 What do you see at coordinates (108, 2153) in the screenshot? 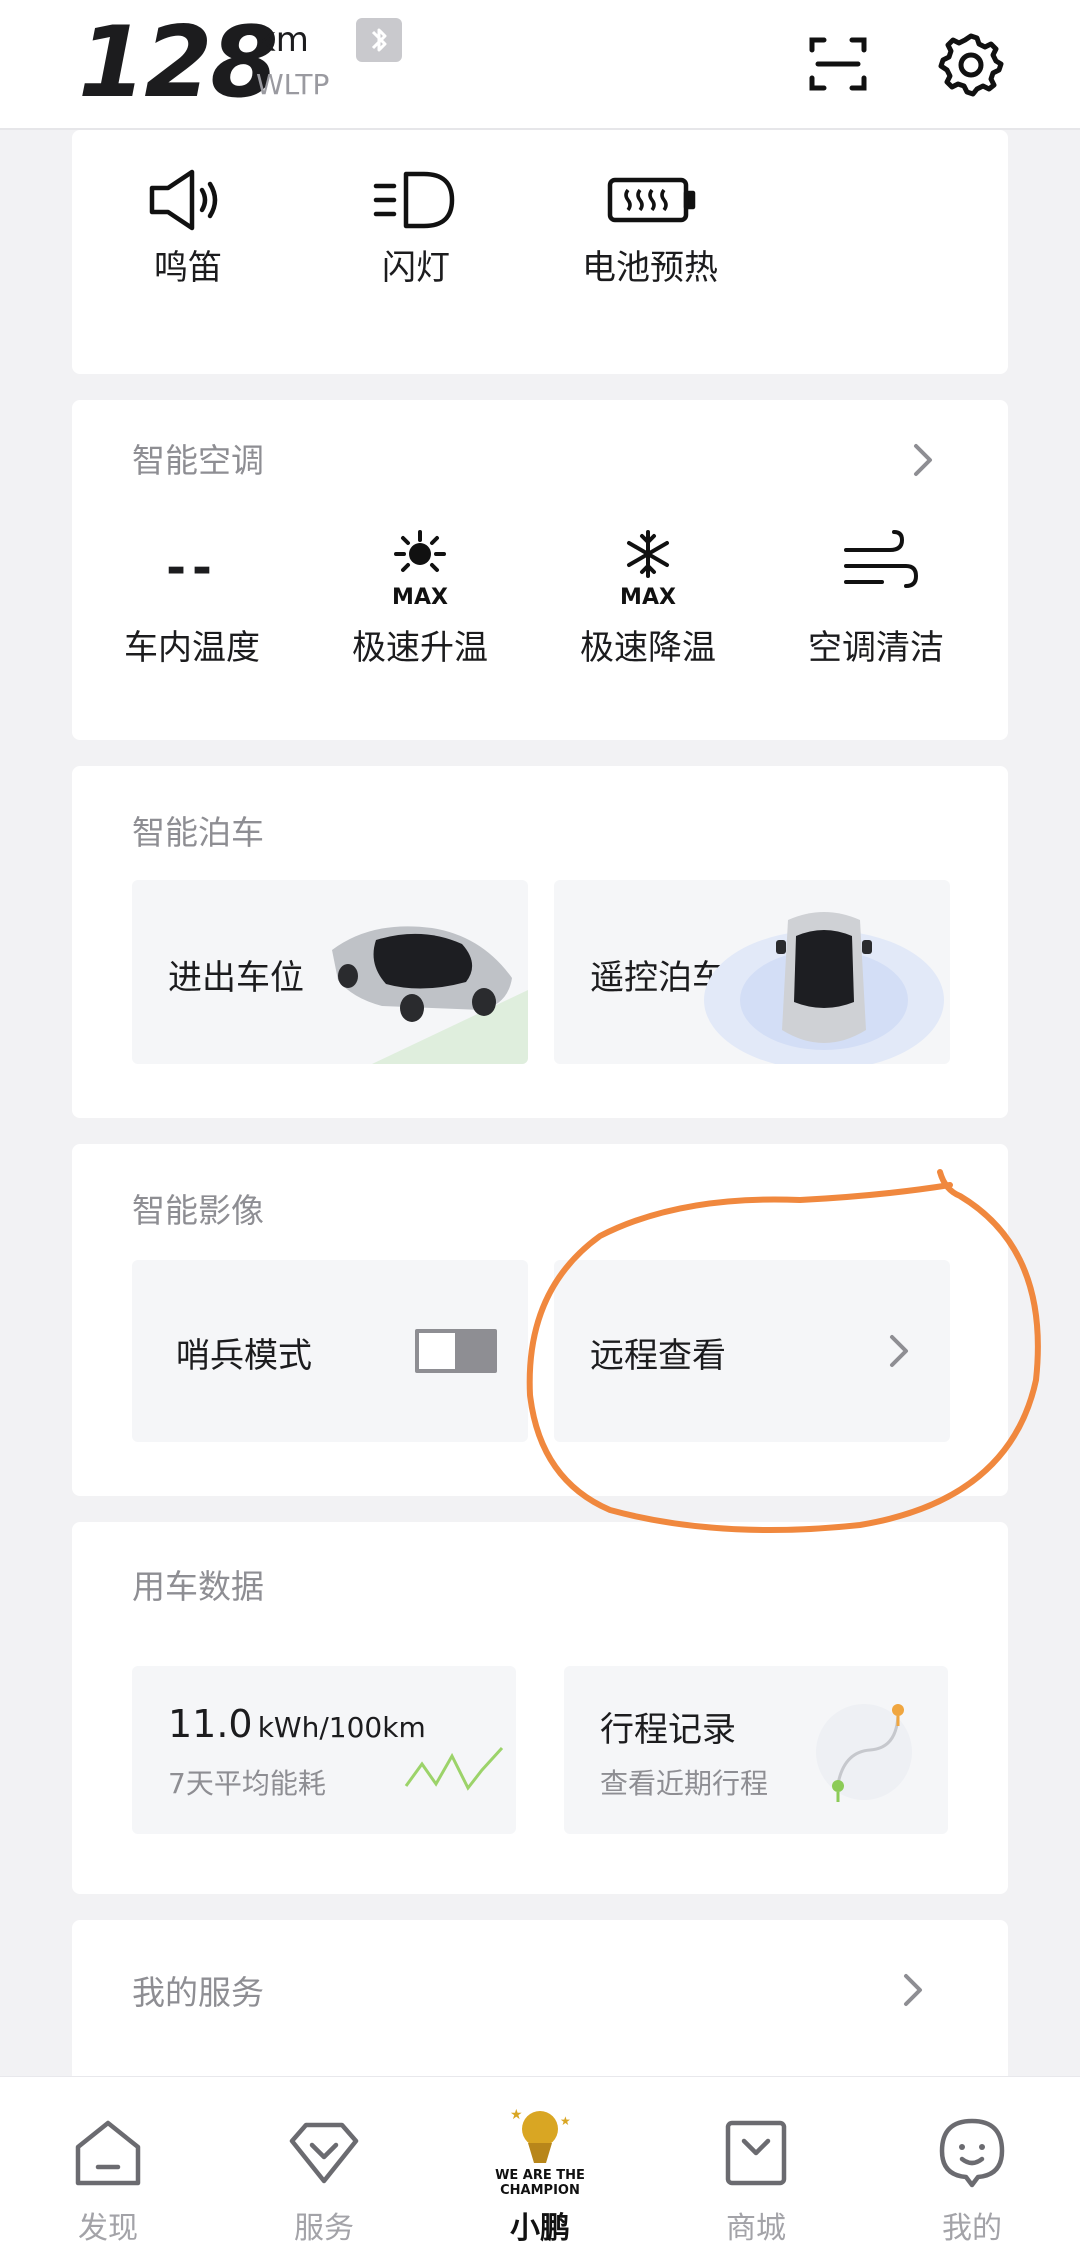
I see `home-icon` at bounding box center [108, 2153].